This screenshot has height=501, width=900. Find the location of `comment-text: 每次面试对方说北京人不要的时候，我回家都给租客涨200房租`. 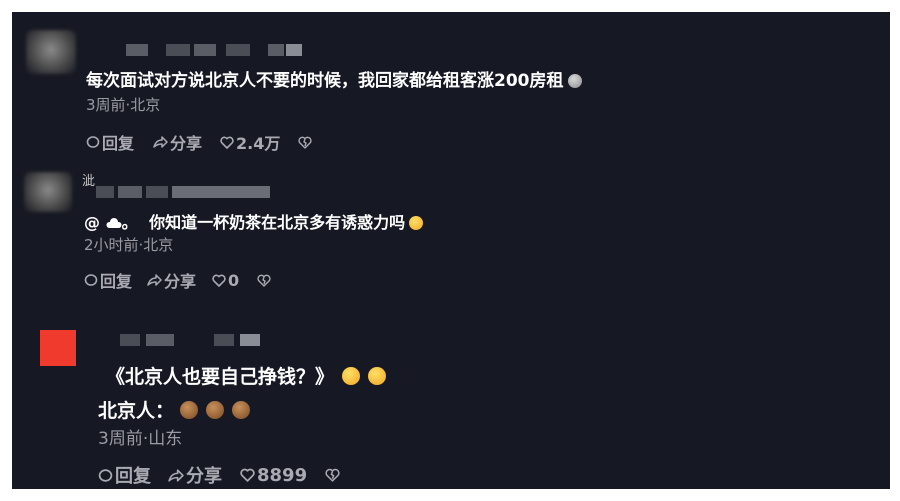

comment-text: 每次面试对方说北京人不要的时候，我回家都给租客涨200房租 is located at coordinates (334, 78).